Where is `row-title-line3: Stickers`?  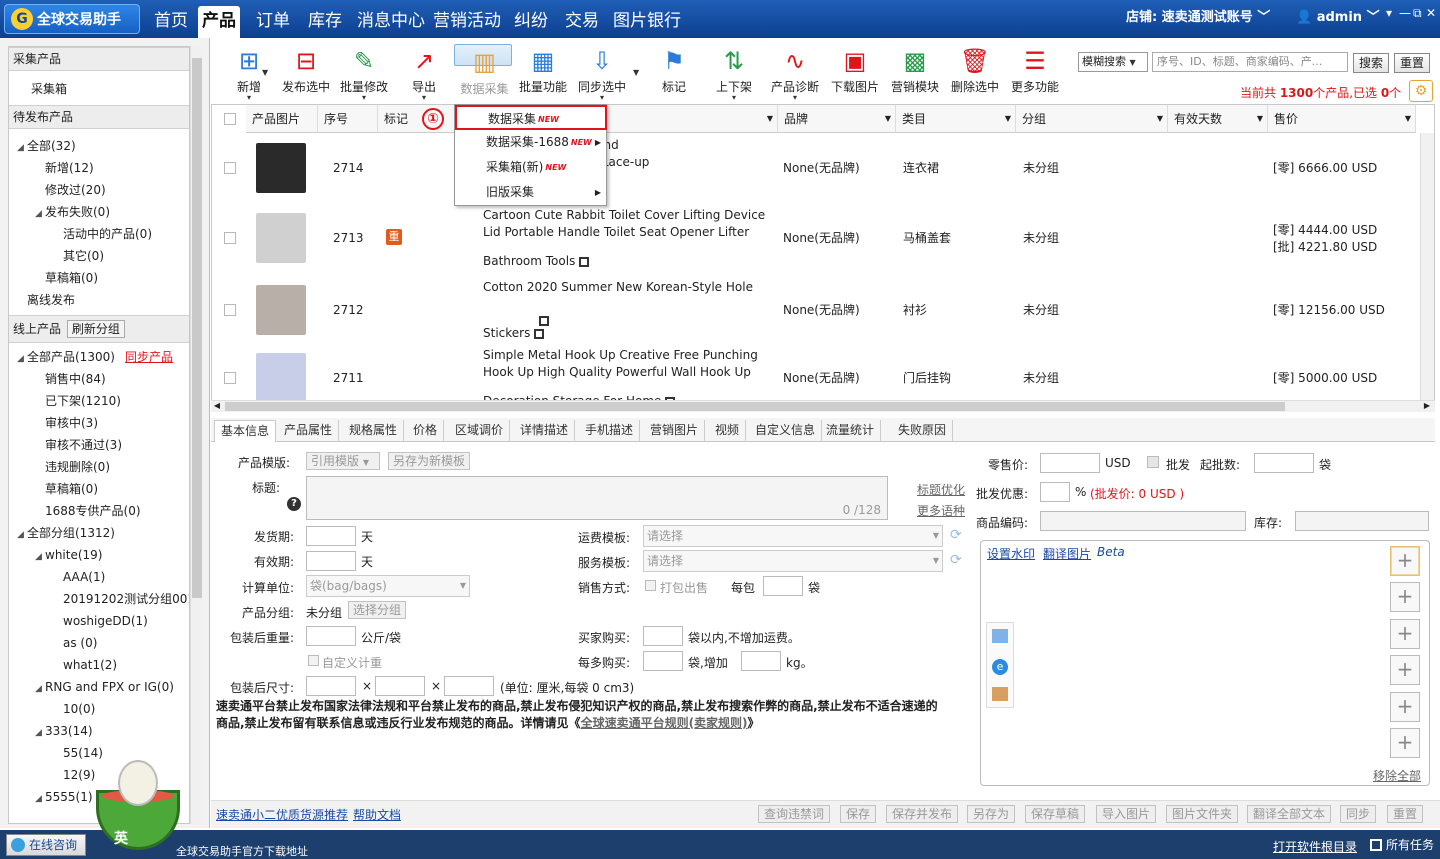
row-title-line3: Stickers is located at coordinates (514, 333).